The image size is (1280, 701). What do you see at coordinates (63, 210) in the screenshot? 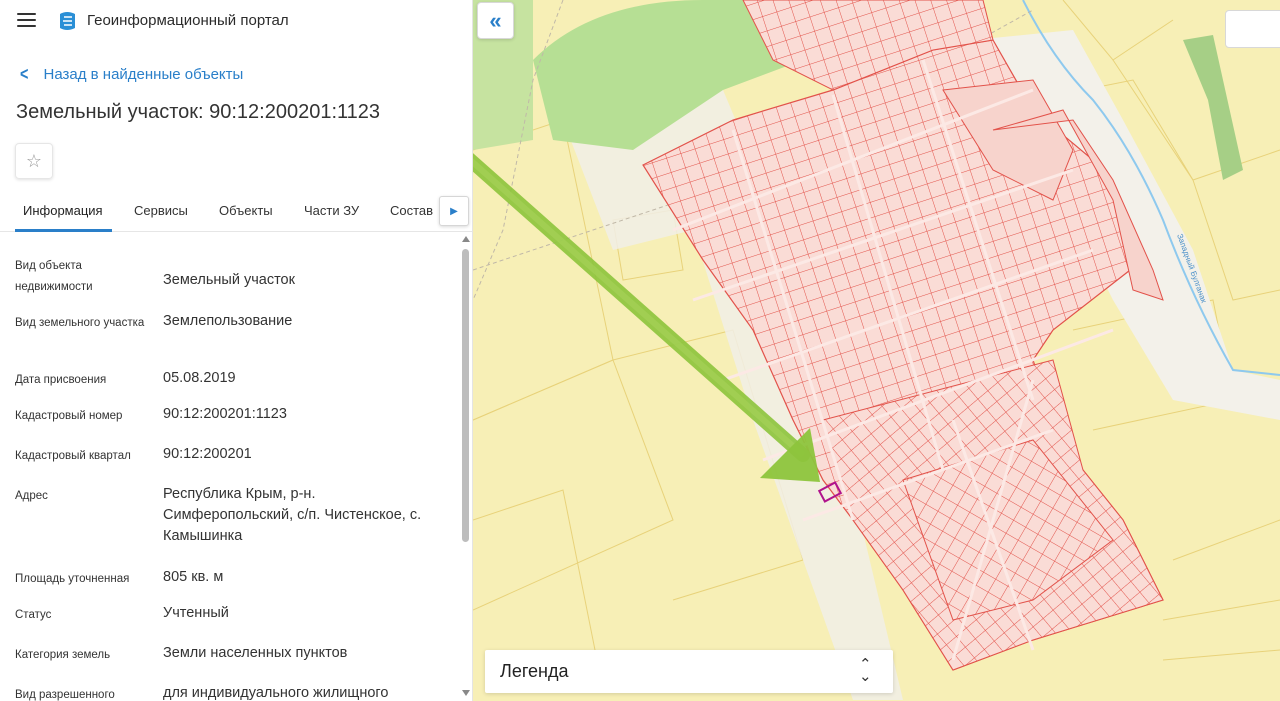
I see `tab-information: Информация` at bounding box center [63, 210].